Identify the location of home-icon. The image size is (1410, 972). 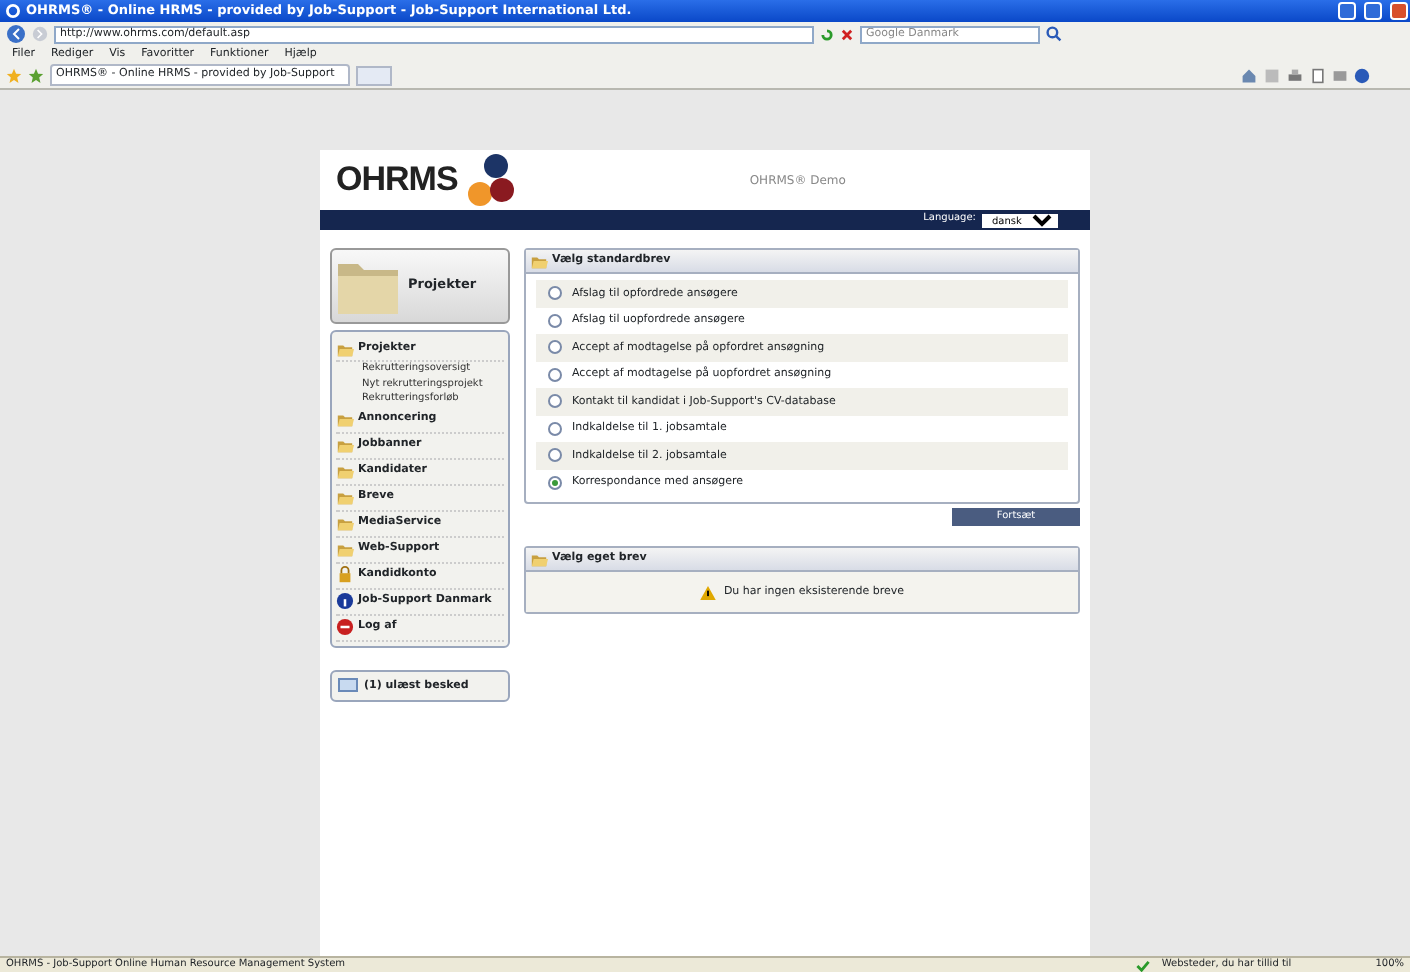
(1249, 75).